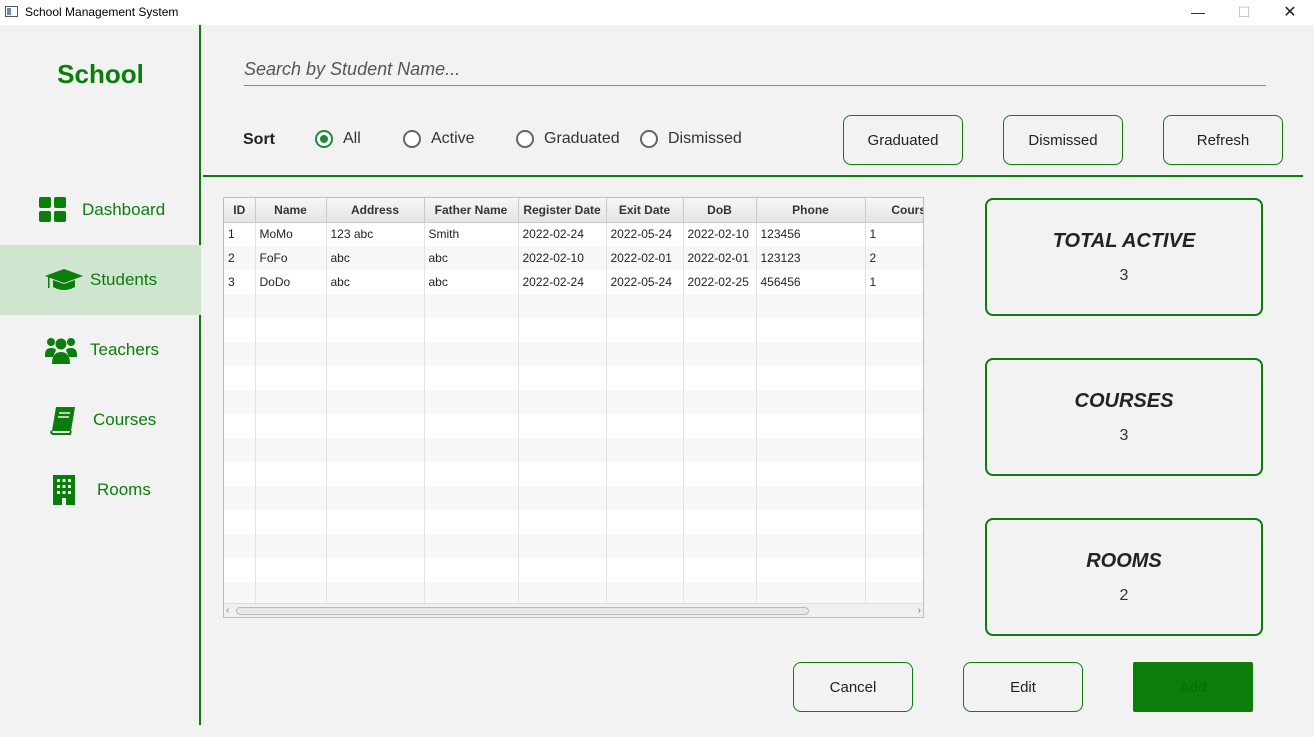  What do you see at coordinates (471, 210) in the screenshot?
I see `column-header: Father Name` at bounding box center [471, 210].